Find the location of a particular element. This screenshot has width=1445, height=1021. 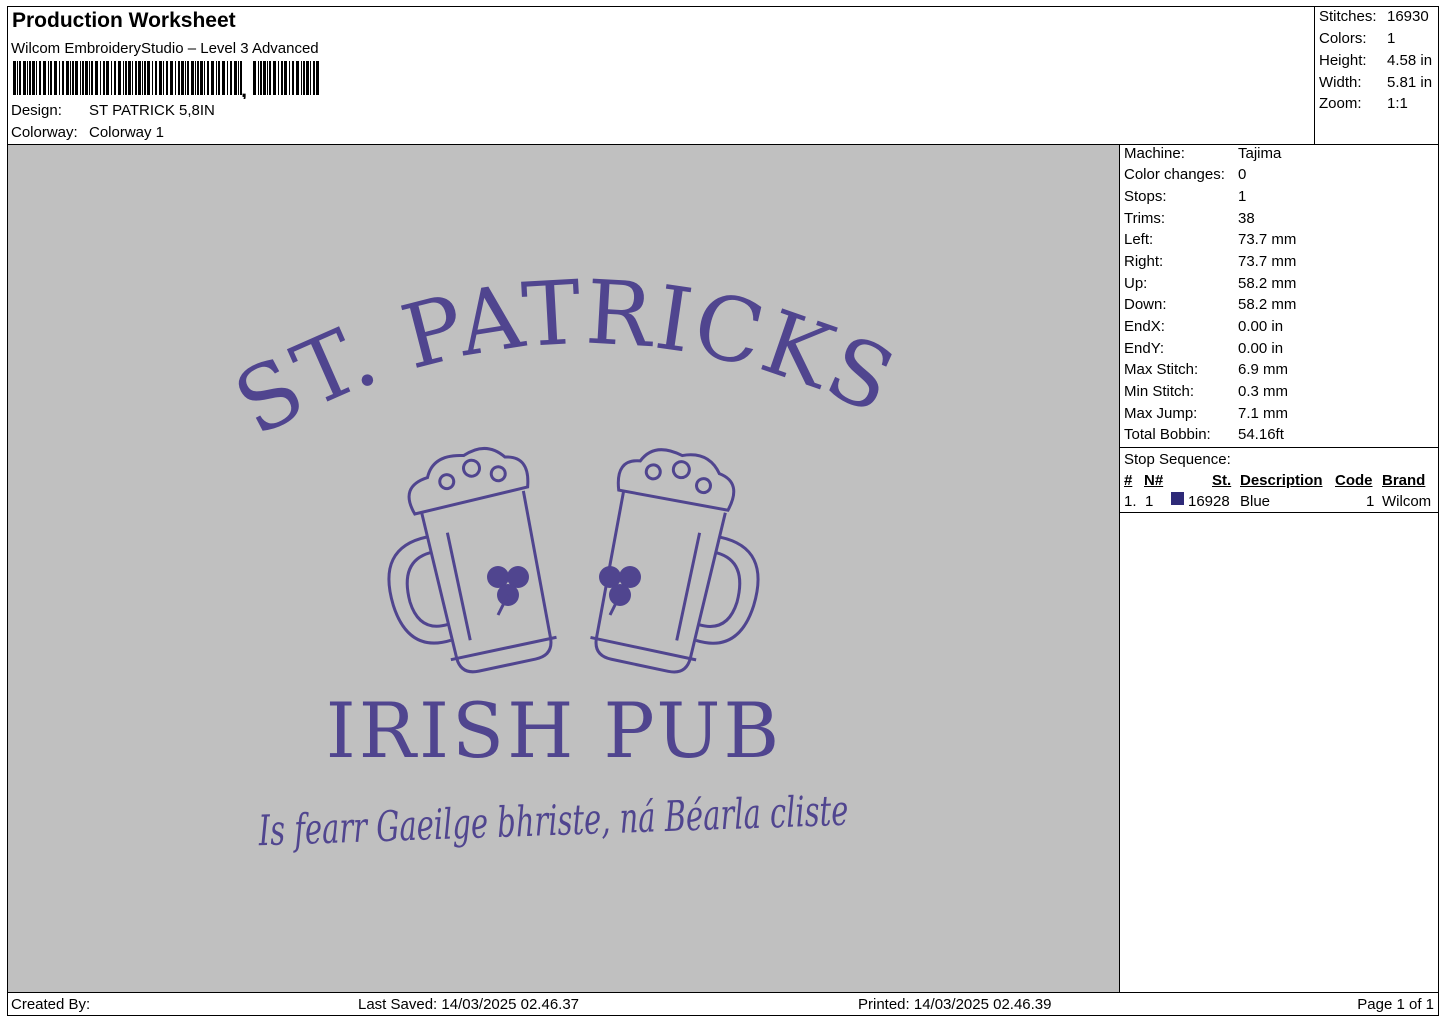

col-header-needle: N# is located at coordinates (1154, 480).